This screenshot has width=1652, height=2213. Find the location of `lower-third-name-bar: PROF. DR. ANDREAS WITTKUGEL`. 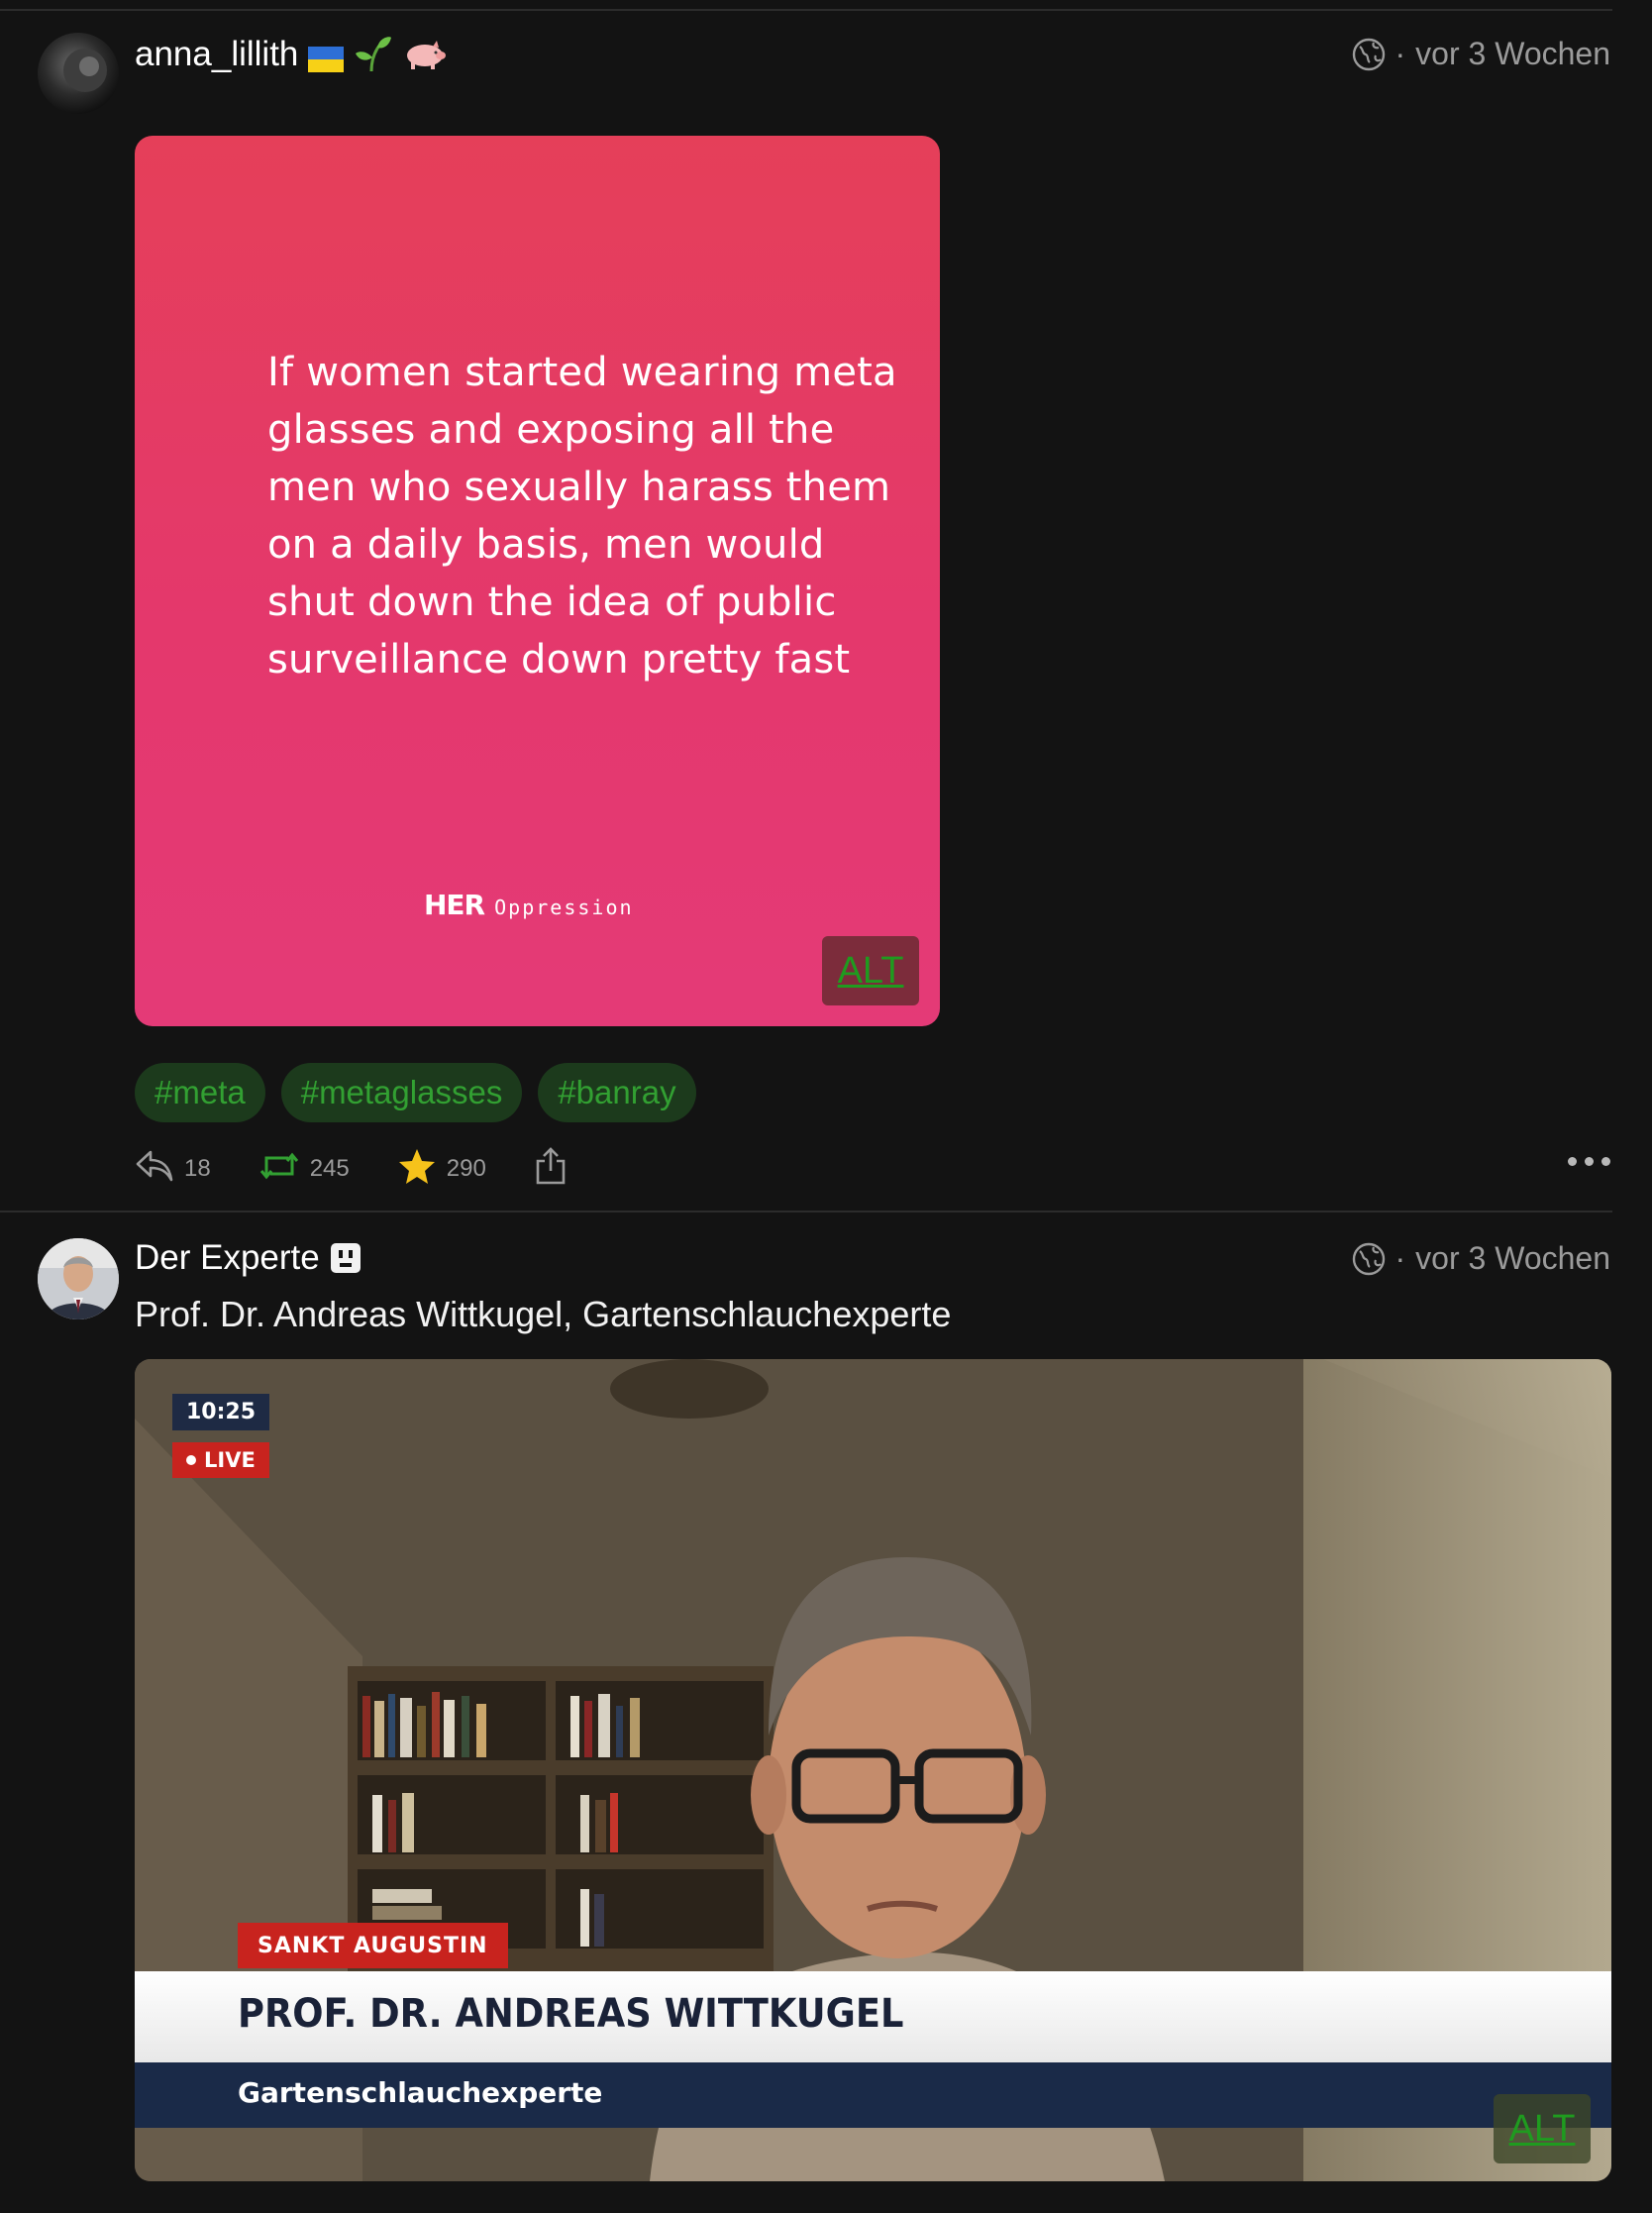

lower-third-name-bar: PROF. DR. ANDREAS WITTKUGEL is located at coordinates (873, 2017).